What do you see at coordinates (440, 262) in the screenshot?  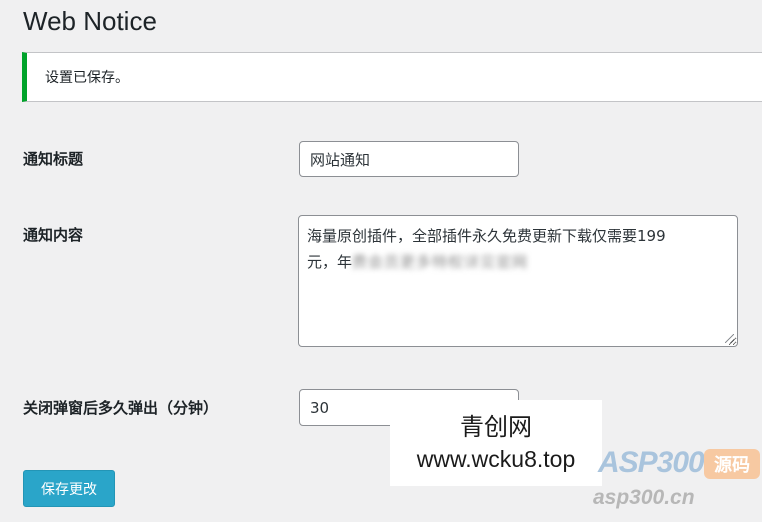 I see `content-obscured-text: 费会员更多特权详见官网` at bounding box center [440, 262].